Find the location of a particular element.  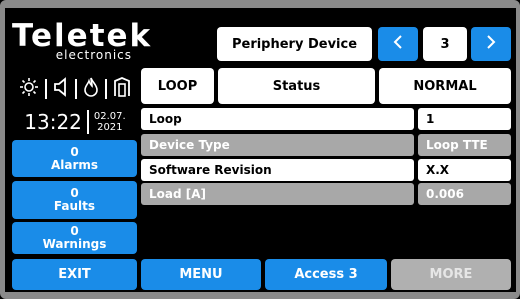

alarms-label: Alarms is located at coordinates (74, 164).